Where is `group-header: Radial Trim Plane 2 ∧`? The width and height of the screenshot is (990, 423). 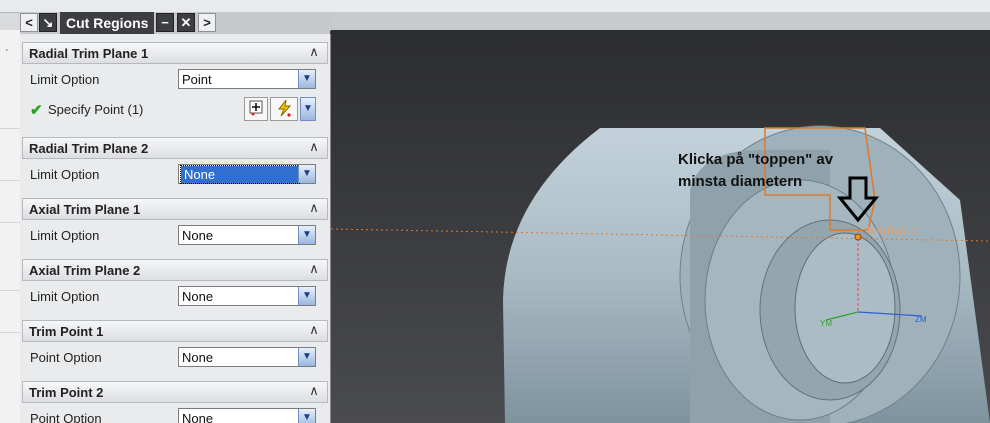 group-header: Radial Trim Plane 2 ∧ is located at coordinates (175, 148).